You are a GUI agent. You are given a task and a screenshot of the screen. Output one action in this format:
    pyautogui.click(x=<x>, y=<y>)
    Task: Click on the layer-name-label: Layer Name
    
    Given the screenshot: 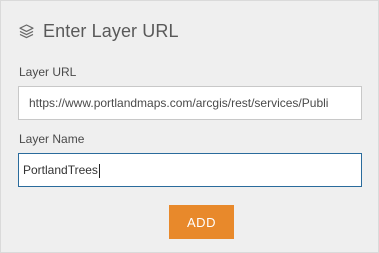 What is the action you would take?
    pyautogui.click(x=52, y=139)
    